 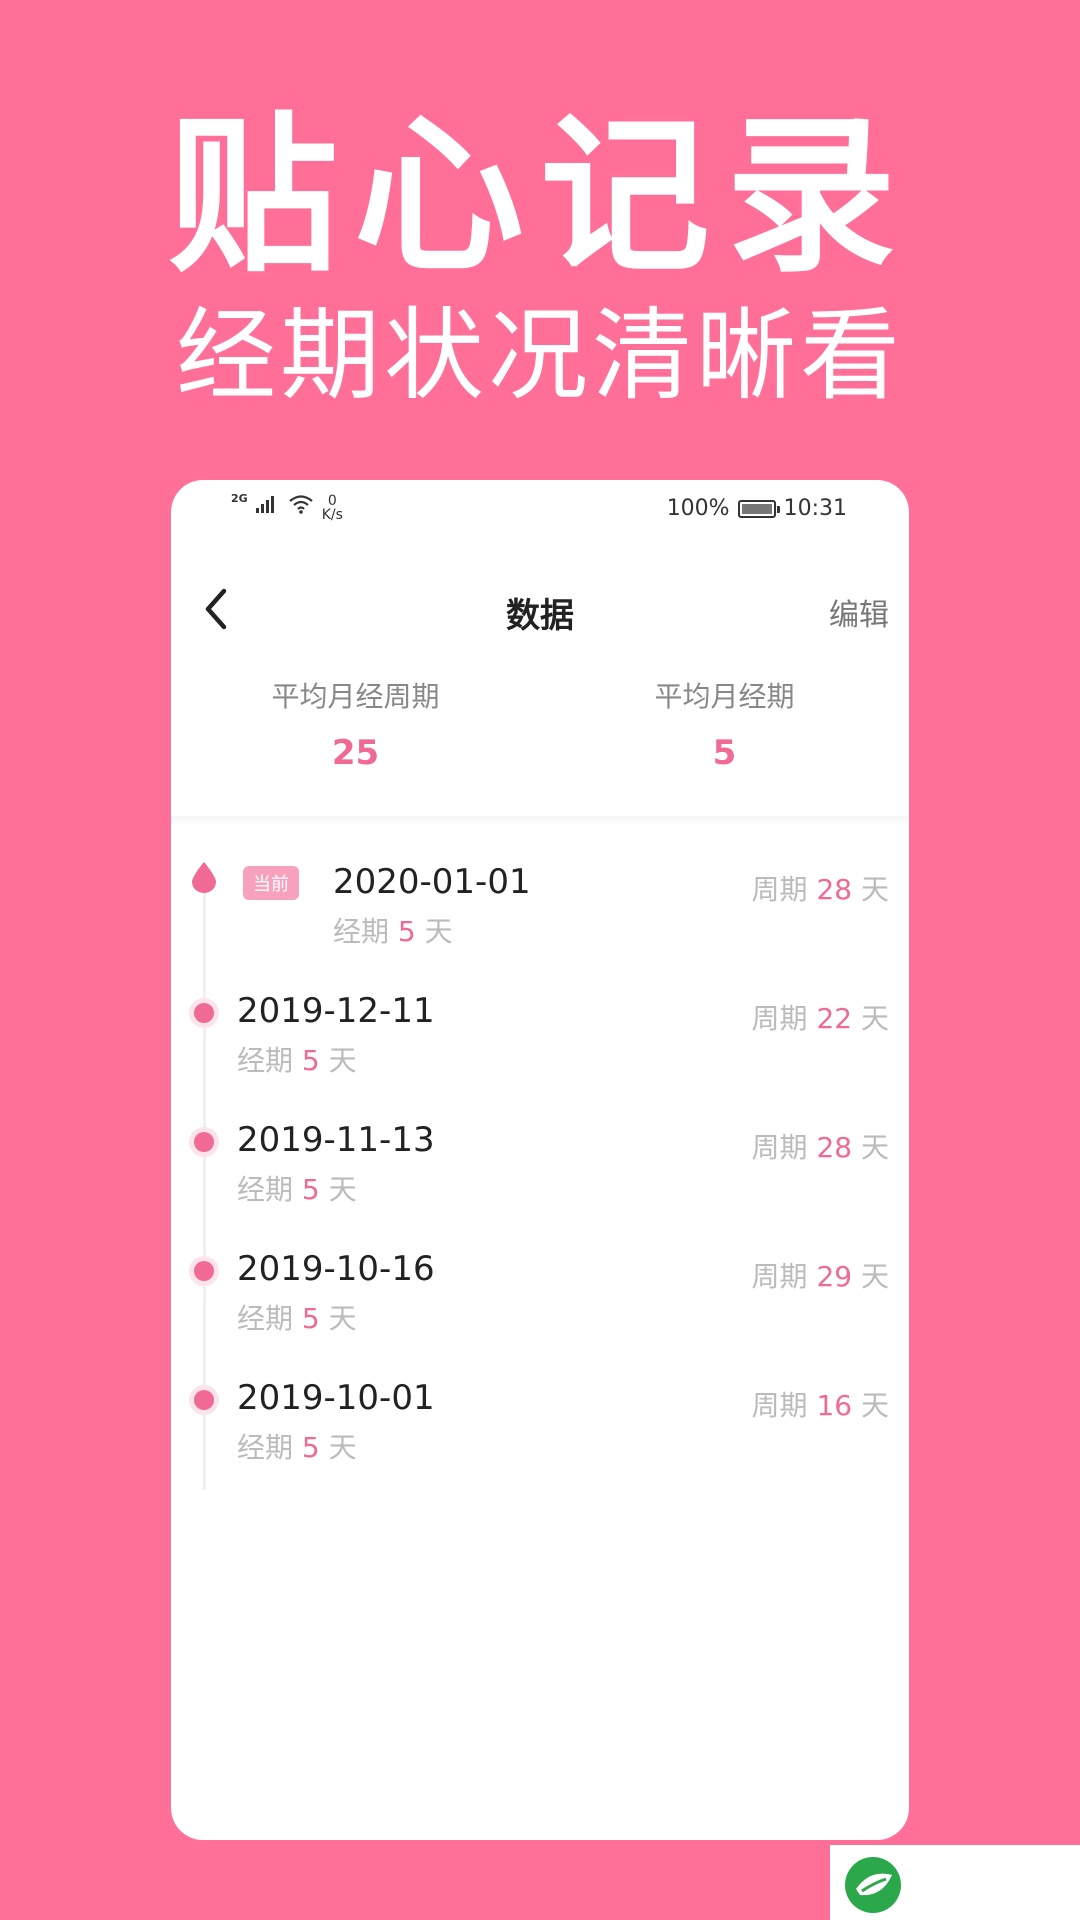 I want to click on summary-stats: 平均月经周期 25 平均月经期 5, so click(x=540, y=745).